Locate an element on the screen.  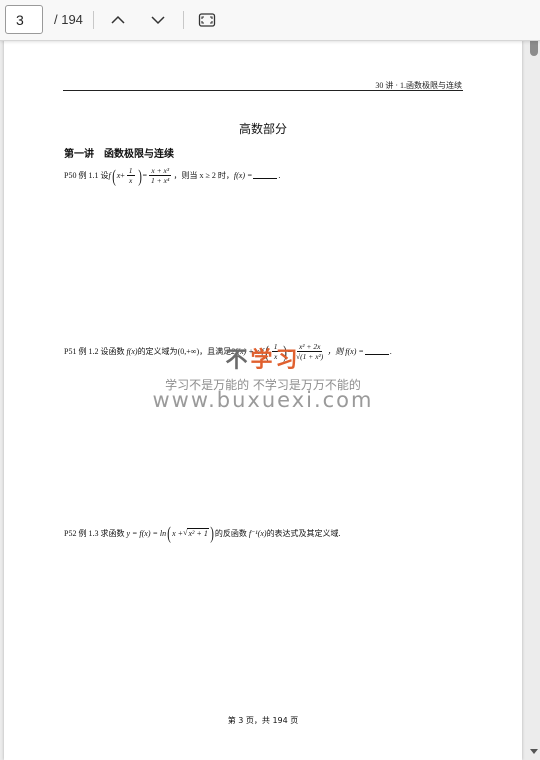
page-total: / 194 is located at coordinates (68, 19).